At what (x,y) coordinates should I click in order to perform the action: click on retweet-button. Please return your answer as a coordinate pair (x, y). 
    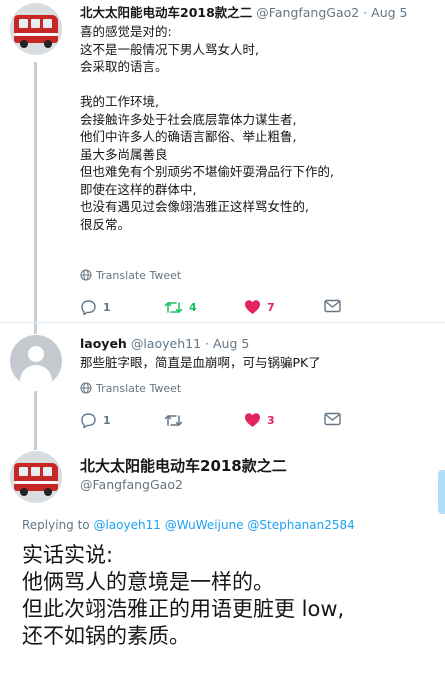
    Looking at the image, I should click on (176, 420).